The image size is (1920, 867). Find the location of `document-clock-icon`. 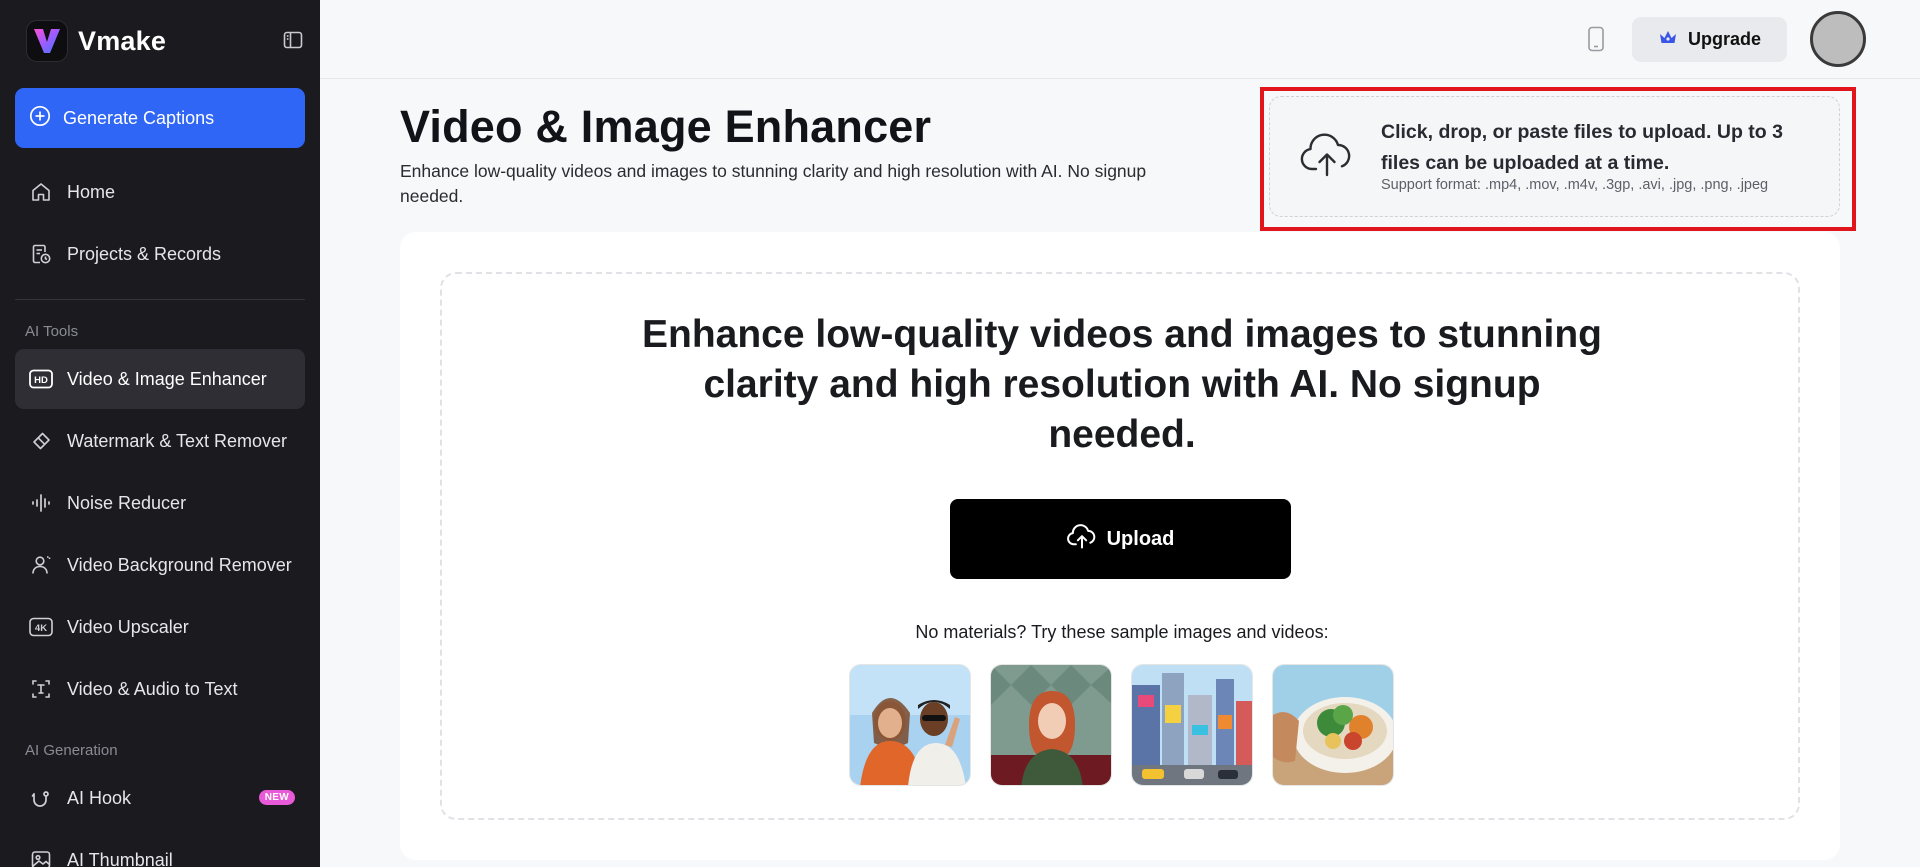

document-clock-icon is located at coordinates (41, 254).